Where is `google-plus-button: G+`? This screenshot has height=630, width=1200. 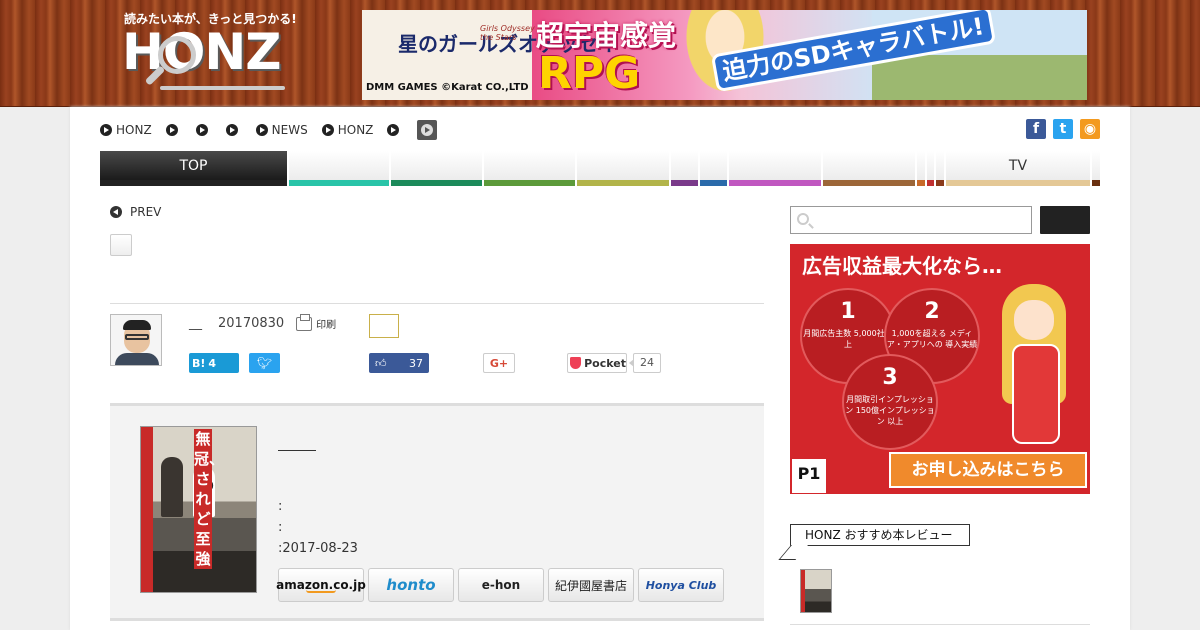 google-plus-button: G+ is located at coordinates (499, 363).